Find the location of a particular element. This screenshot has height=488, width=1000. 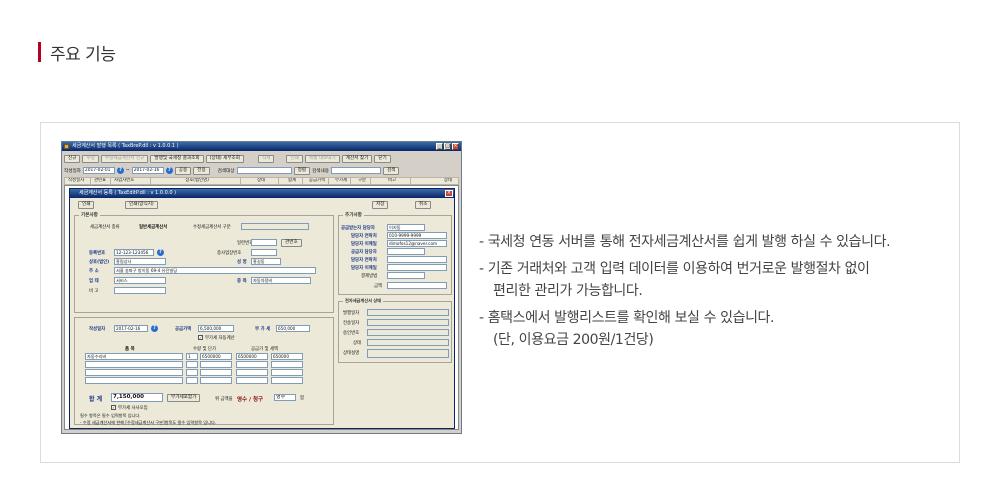

note-field is located at coordinates (140, 290).